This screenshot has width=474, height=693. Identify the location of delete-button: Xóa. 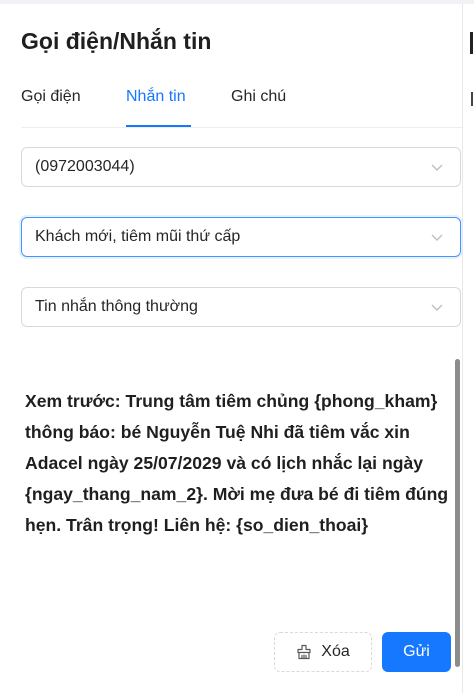
(323, 652).